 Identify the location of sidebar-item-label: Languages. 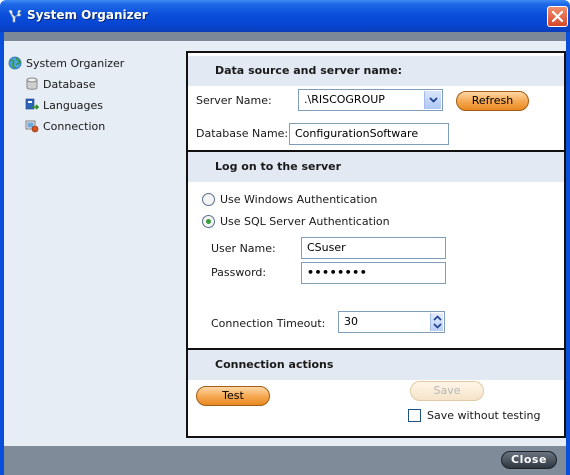
(73, 105).